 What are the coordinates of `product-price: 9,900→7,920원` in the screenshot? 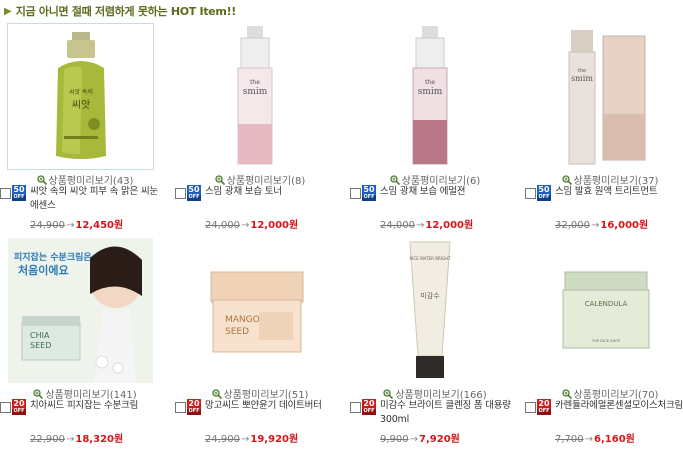 It's located at (450, 437).